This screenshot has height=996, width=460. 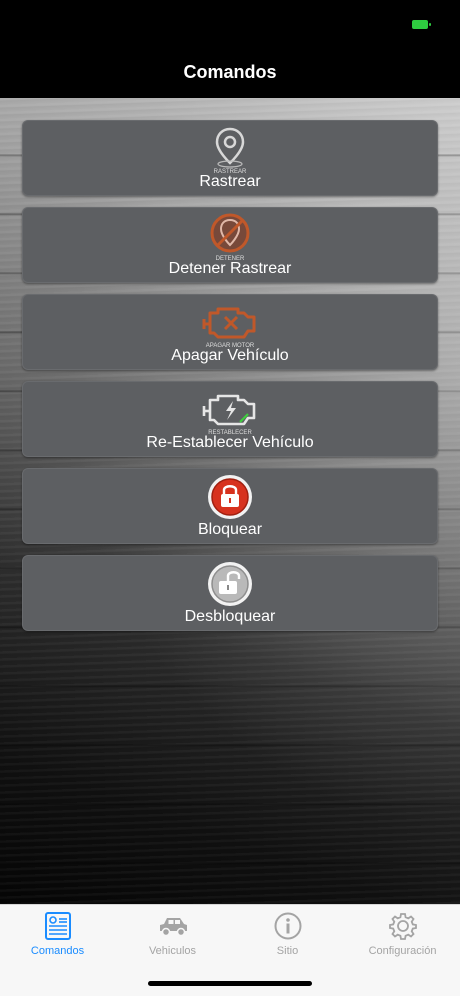 I want to click on lock-label: Bloquear, so click(x=230, y=529).